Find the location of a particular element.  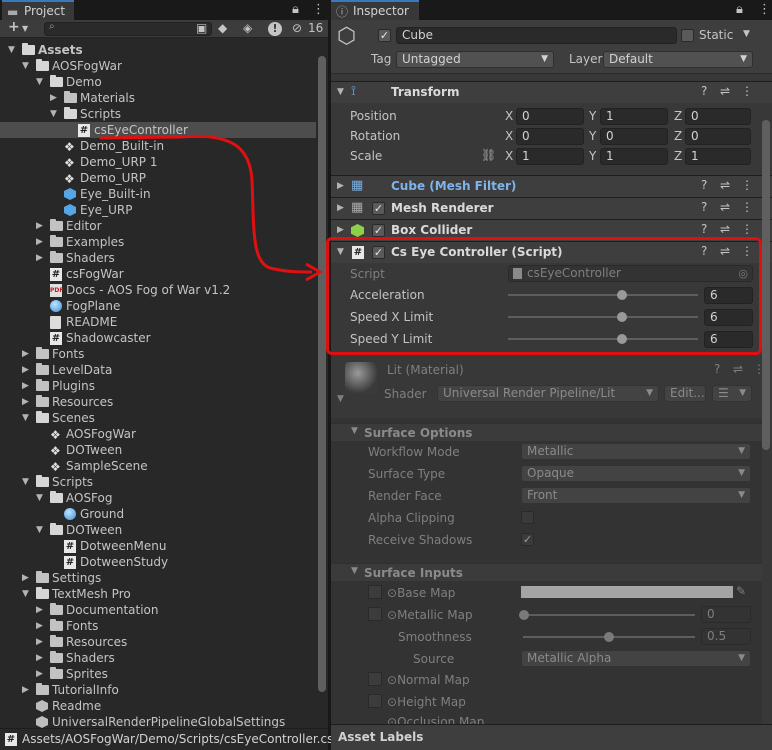

annotation-curve is located at coordinates (246, 204).